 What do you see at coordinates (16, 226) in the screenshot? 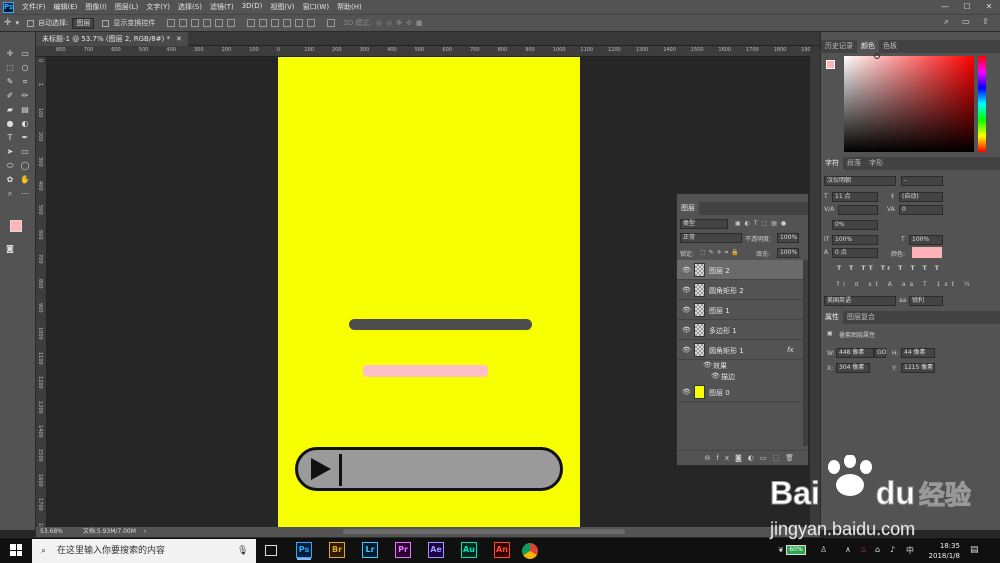
I see `foreground-color-swatch` at bounding box center [16, 226].